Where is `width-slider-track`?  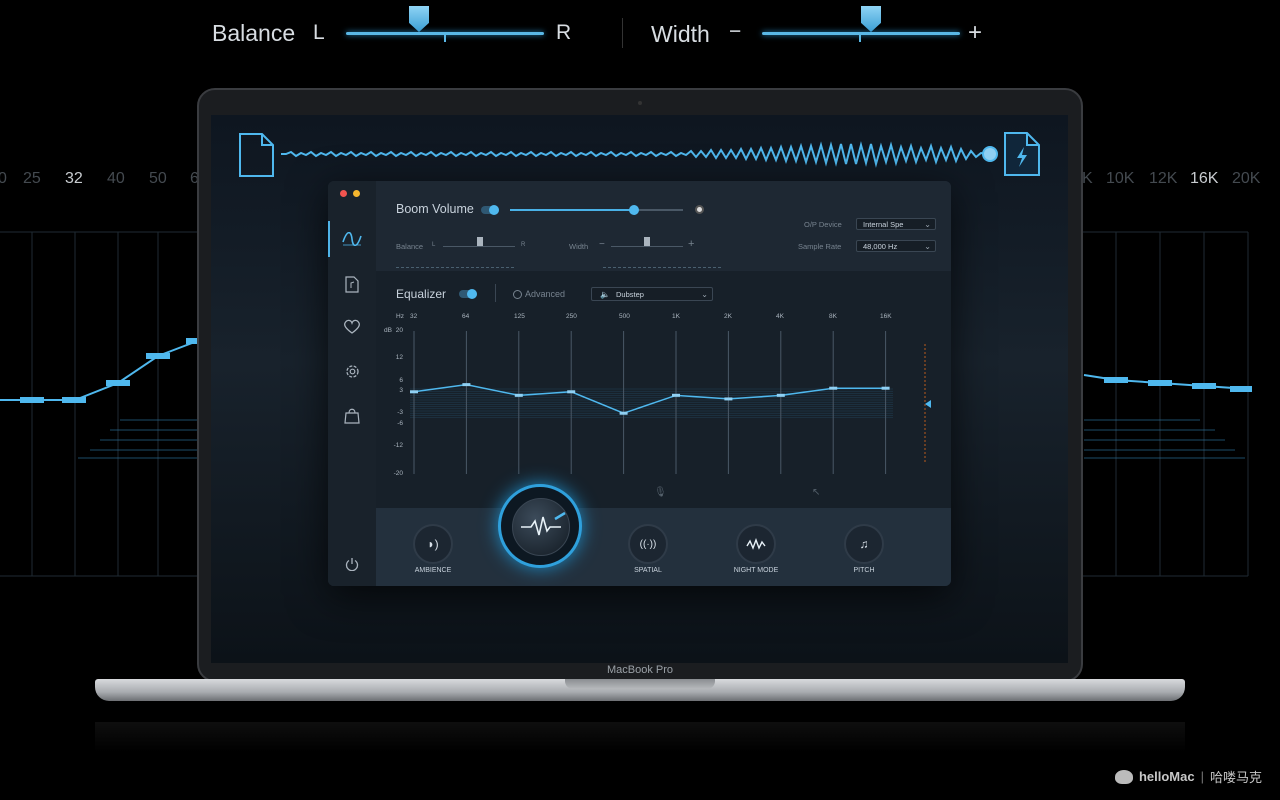
width-slider-track is located at coordinates (861, 33).